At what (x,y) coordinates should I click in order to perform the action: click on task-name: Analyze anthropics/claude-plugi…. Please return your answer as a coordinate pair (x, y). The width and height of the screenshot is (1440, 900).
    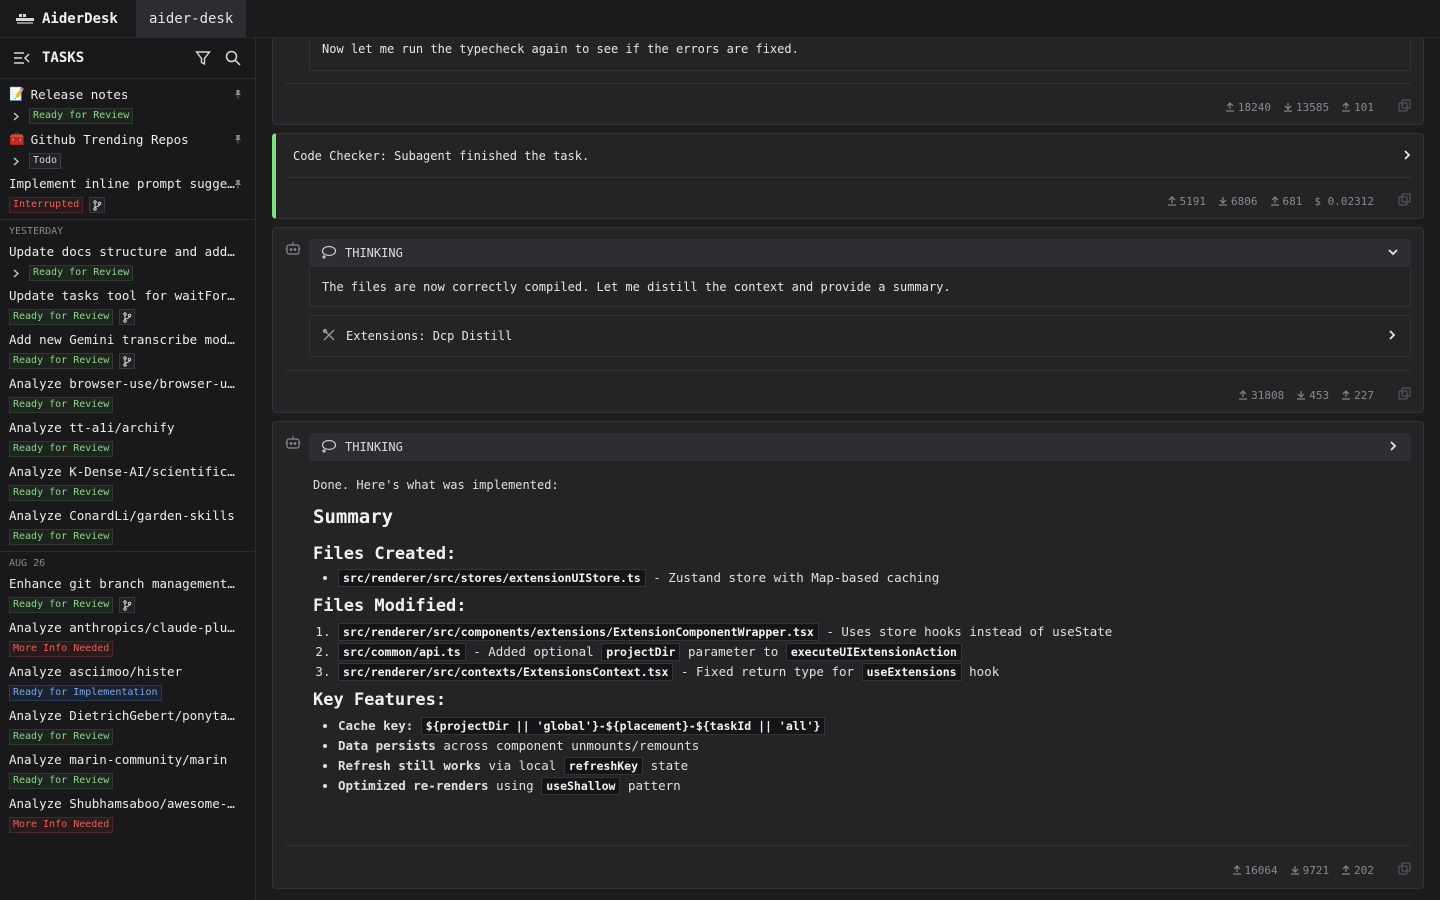
    Looking at the image, I should click on (125, 627).